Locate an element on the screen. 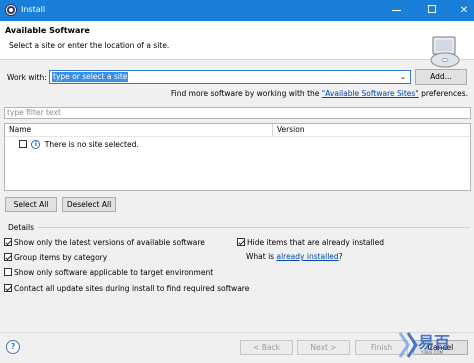  yiibai-logo-icon is located at coordinates (408, 345).